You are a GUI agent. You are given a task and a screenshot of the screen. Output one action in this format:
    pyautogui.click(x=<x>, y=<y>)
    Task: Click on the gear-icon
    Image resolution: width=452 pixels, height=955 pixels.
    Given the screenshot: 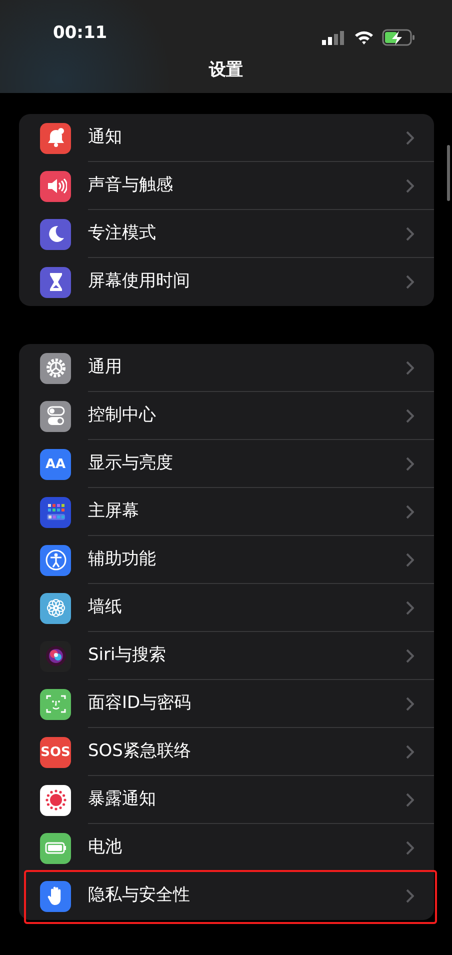 What is the action you would take?
    pyautogui.click(x=55, y=368)
    